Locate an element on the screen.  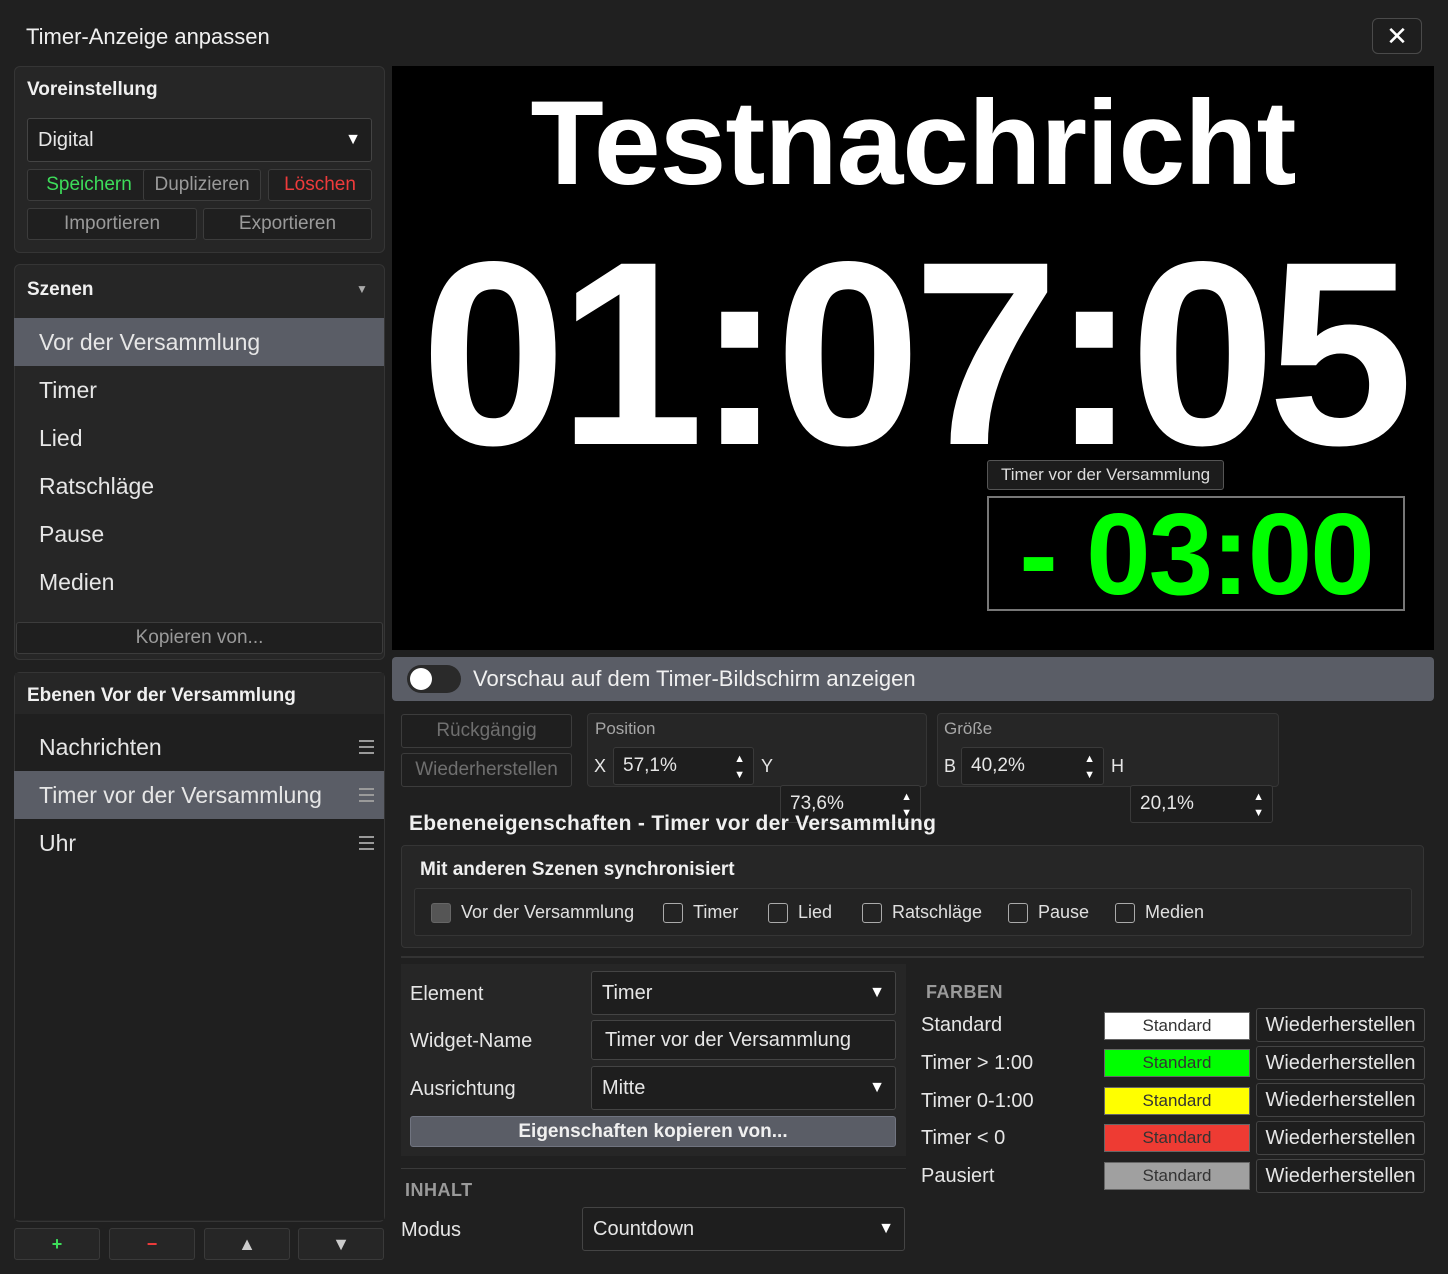
position-x-input: 57,1% ▲ ▼ is located at coordinates (683, 766).